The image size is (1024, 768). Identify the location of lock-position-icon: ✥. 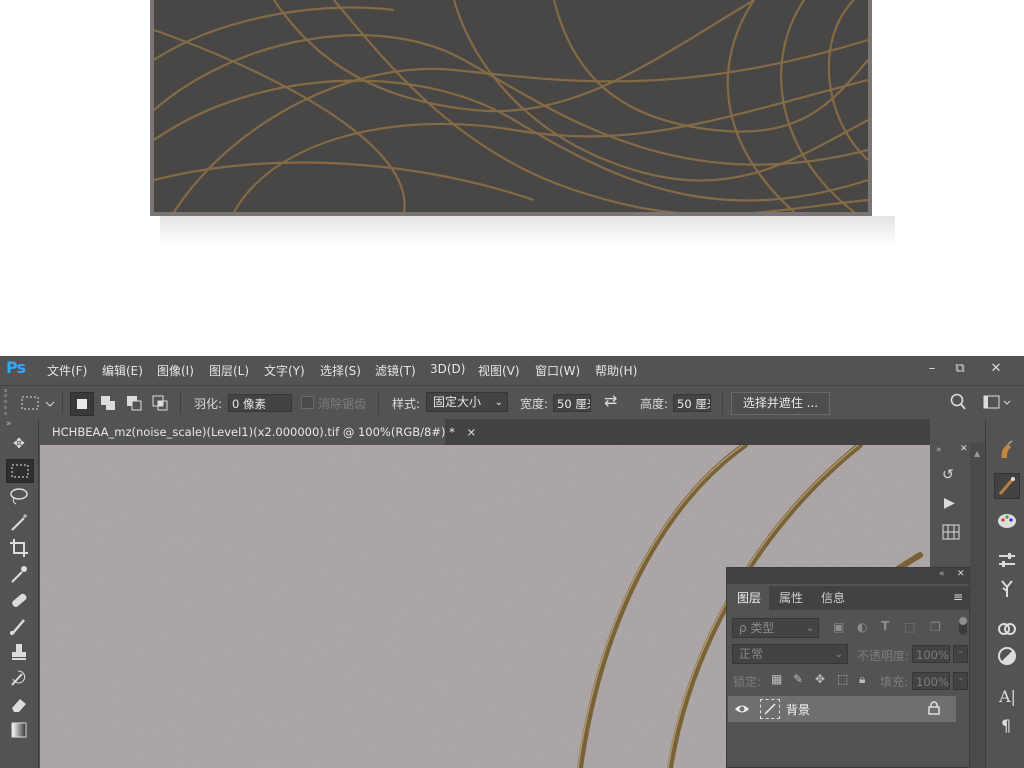
(820, 679).